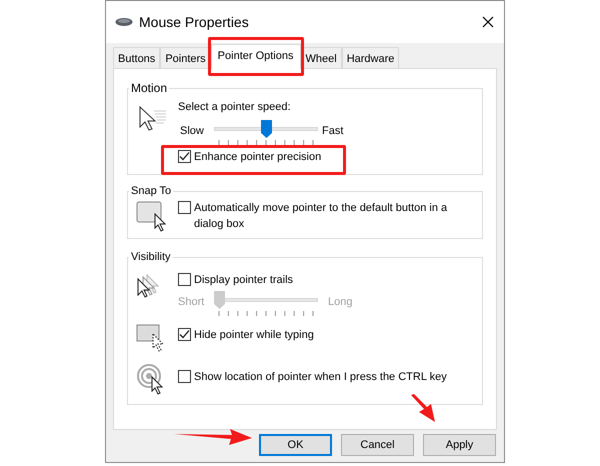  I want to click on tab: Pointers, so click(185, 57).